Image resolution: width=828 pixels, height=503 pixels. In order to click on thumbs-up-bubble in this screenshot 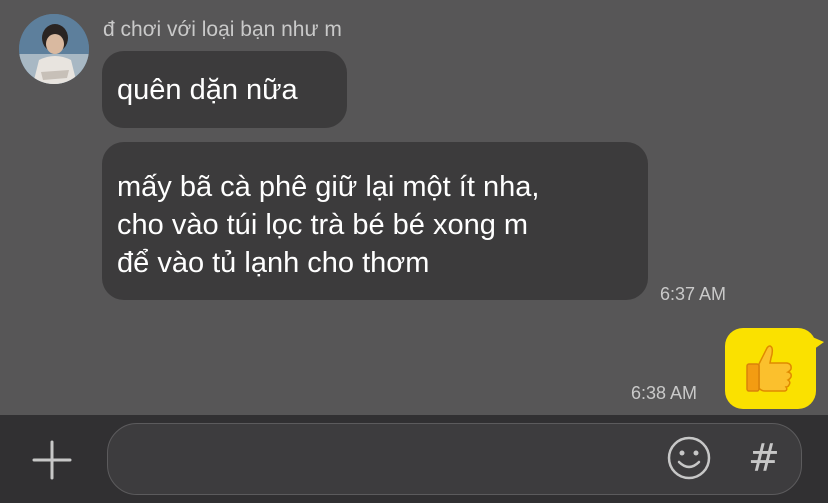, I will do `click(774, 368)`.